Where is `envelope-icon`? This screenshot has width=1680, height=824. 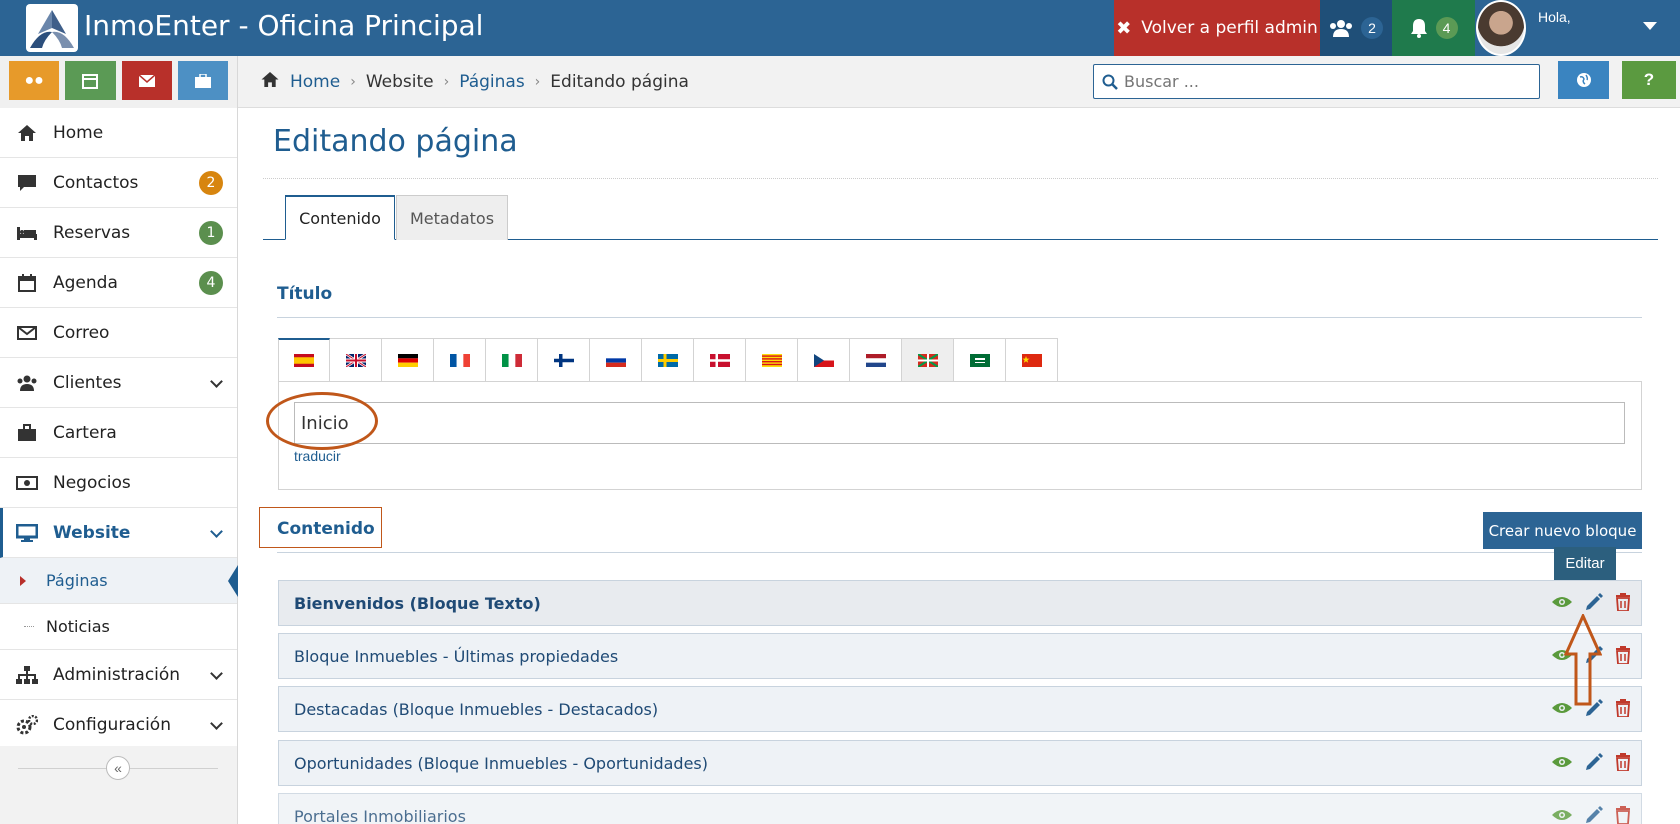
envelope-icon is located at coordinates (146, 80).